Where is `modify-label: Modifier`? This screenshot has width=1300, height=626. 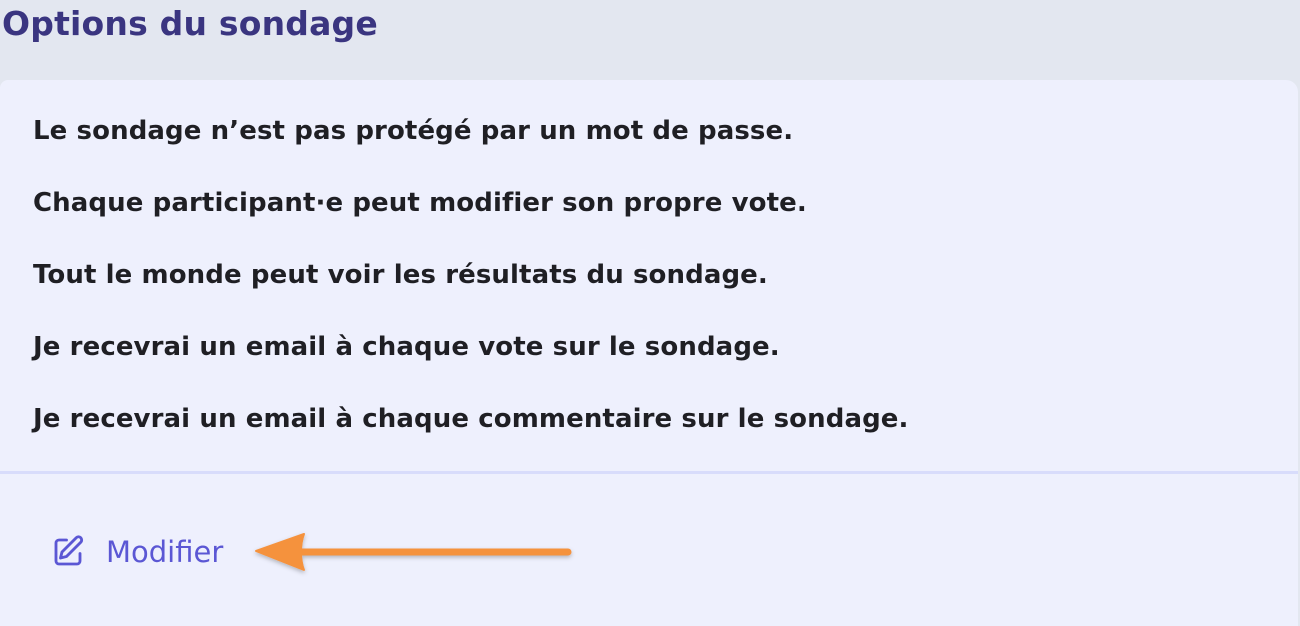 modify-label: Modifier is located at coordinates (165, 552).